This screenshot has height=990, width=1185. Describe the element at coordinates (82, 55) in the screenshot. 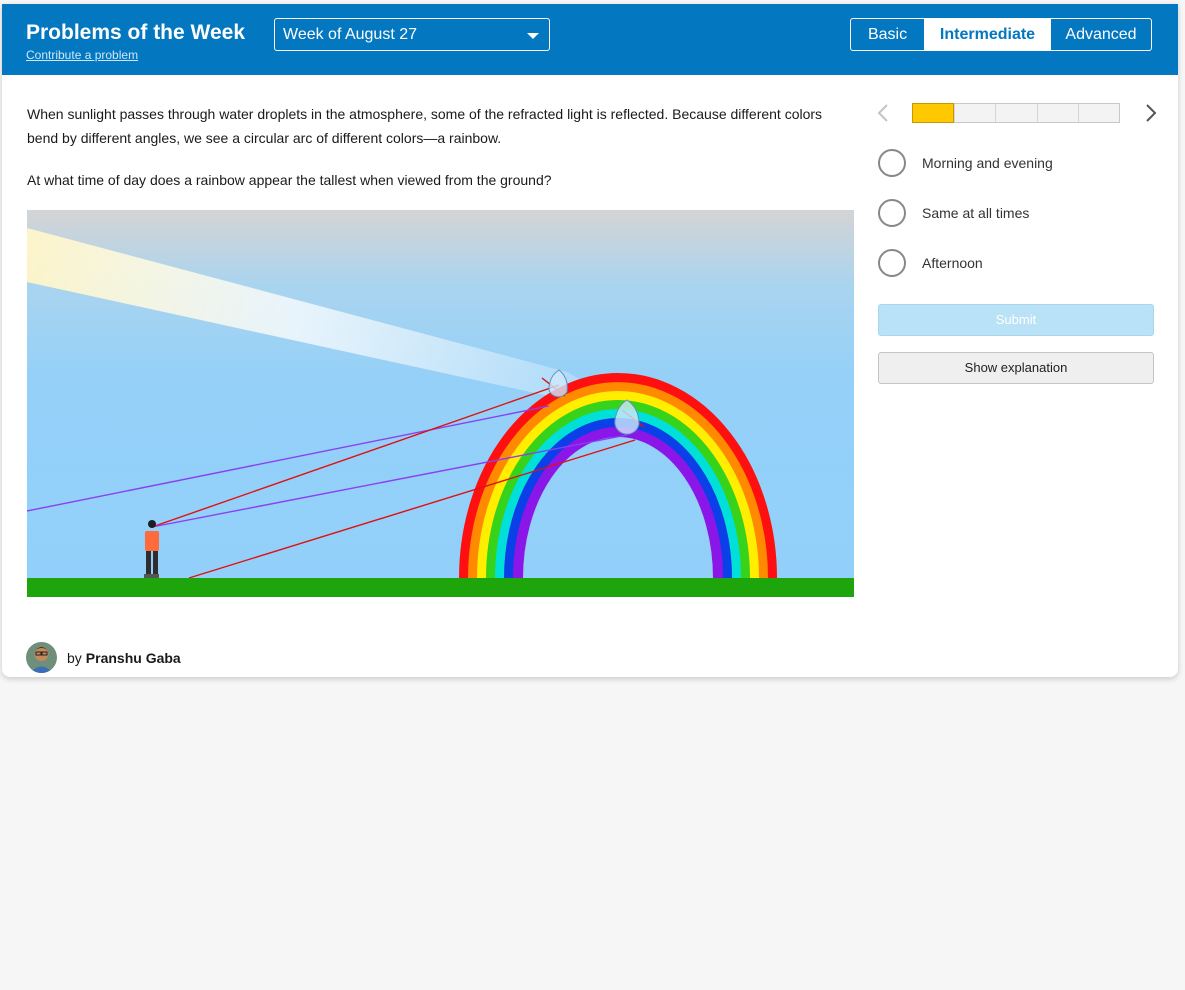

I see `contribute-link: Contribute a problem` at that location.